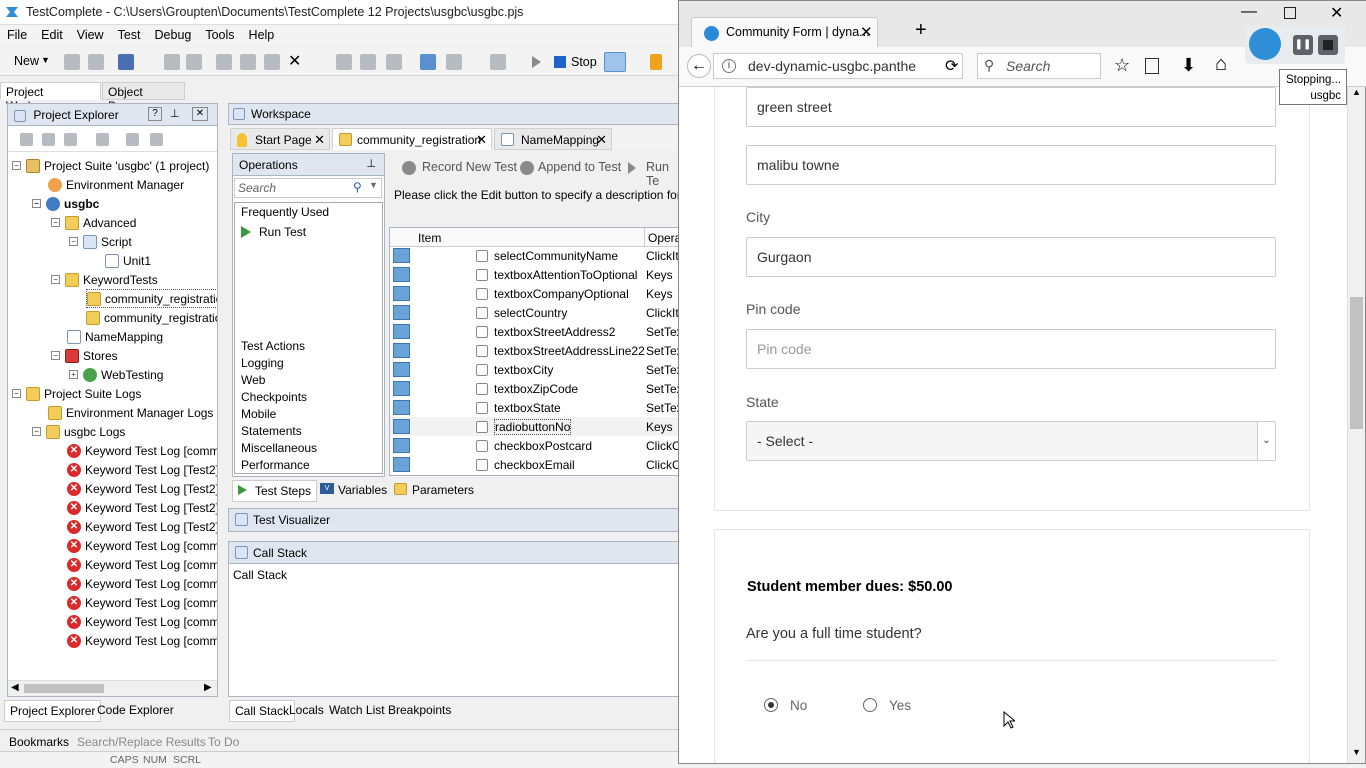 The width and height of the screenshot is (1366, 768). Describe the element at coordinates (141, 742) in the screenshot. I see `tab-search-replace: Search/Replace Results` at that location.